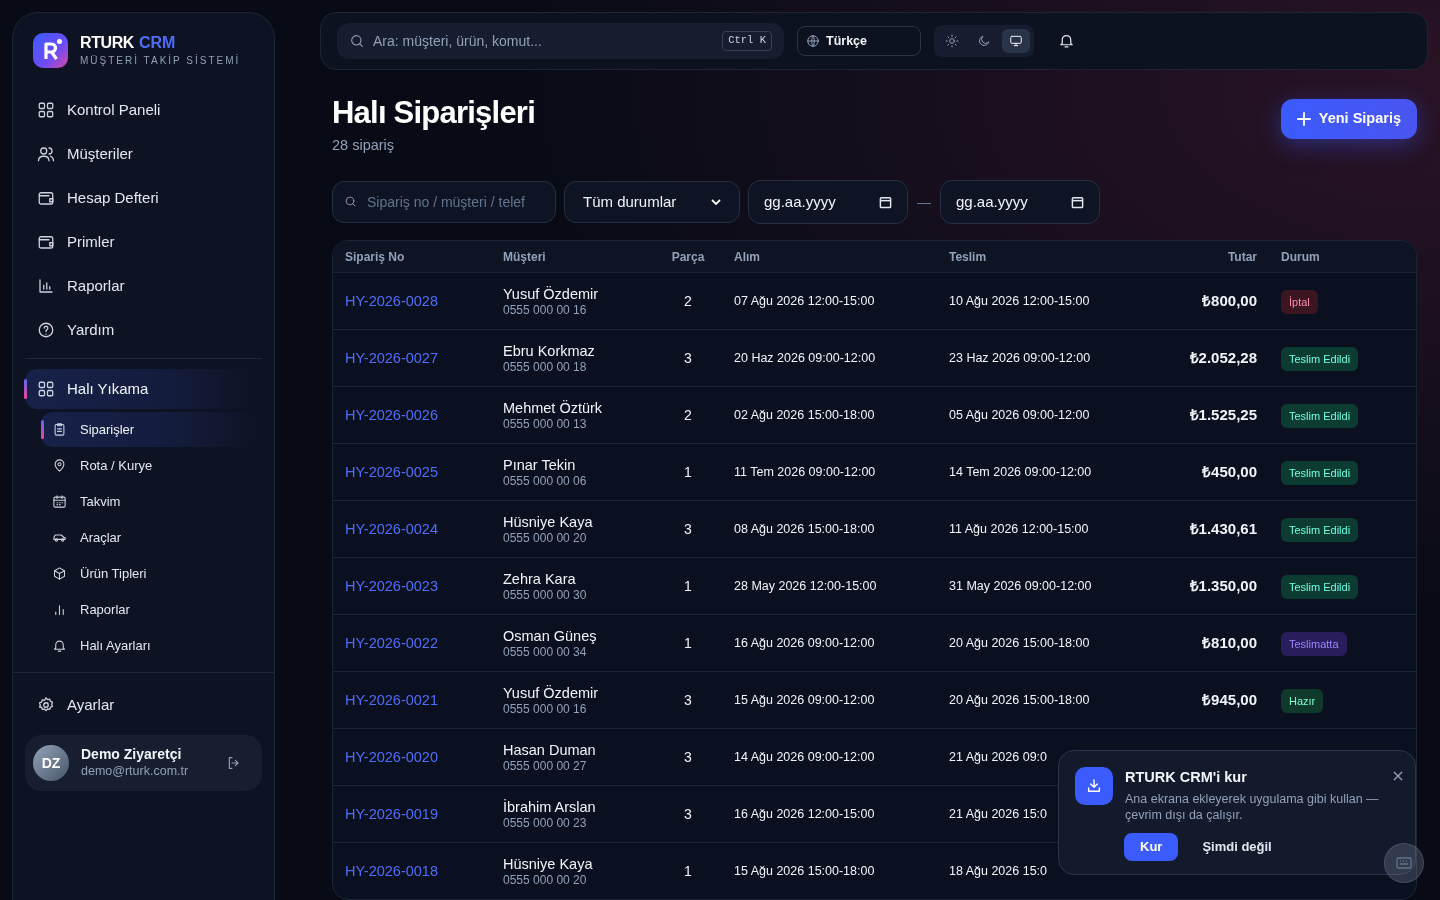 This screenshot has height=900, width=1440. Describe the element at coordinates (1237, 847) in the screenshot. I see `dismiss-button: Şimdi değil` at that location.